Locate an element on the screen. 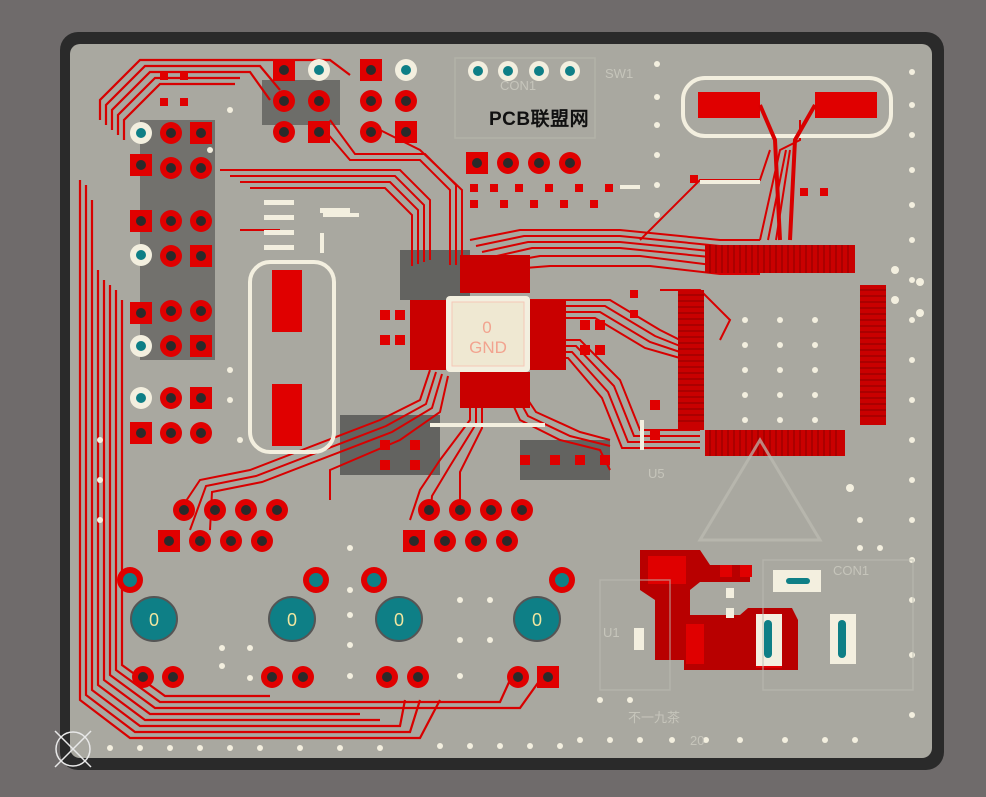 The height and width of the screenshot is (797, 986). mount-pad-label-3: 0 is located at coordinates (399, 620).